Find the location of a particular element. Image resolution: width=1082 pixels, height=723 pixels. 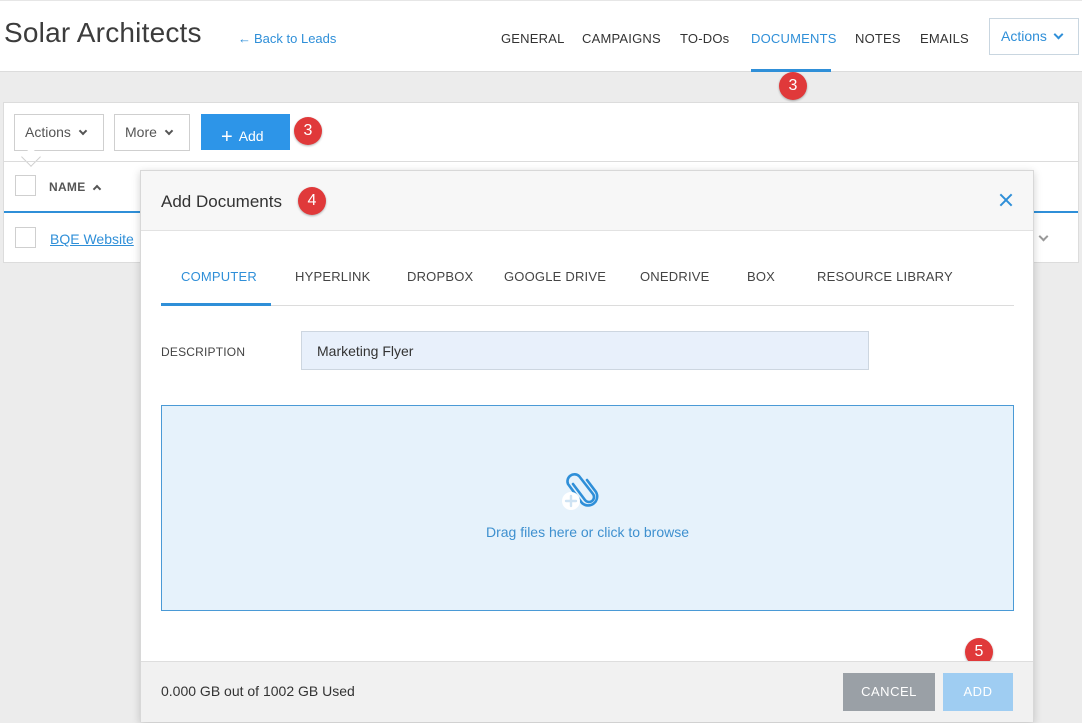

paperclip-add-icon is located at coordinates (580, 491).